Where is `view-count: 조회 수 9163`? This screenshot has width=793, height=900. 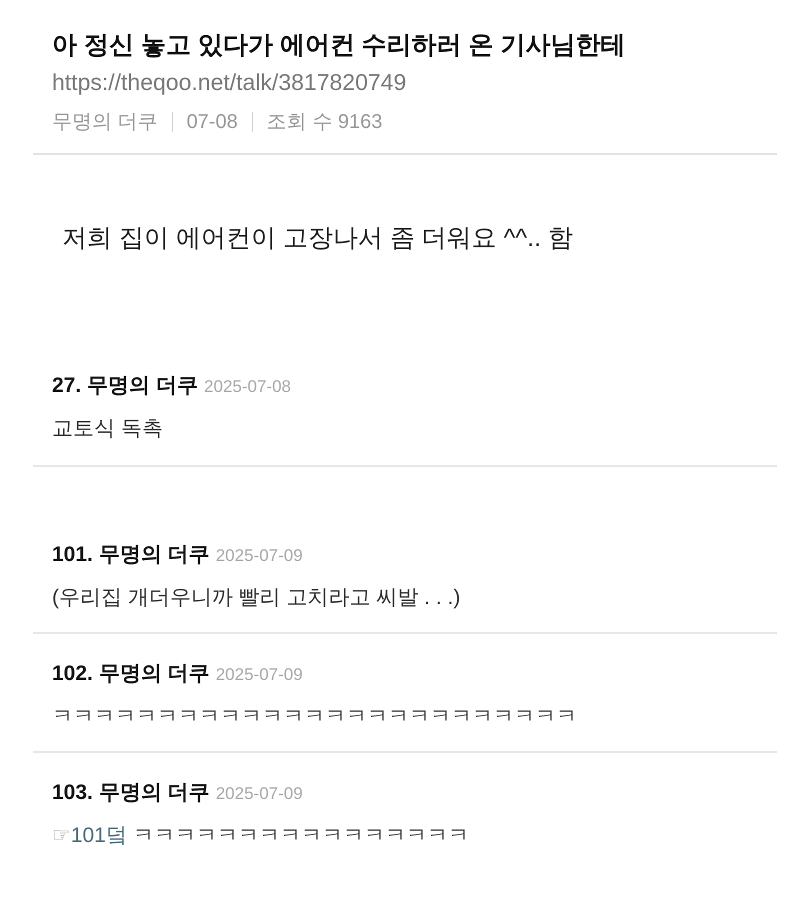 view-count: 조회 수 9163 is located at coordinates (324, 122).